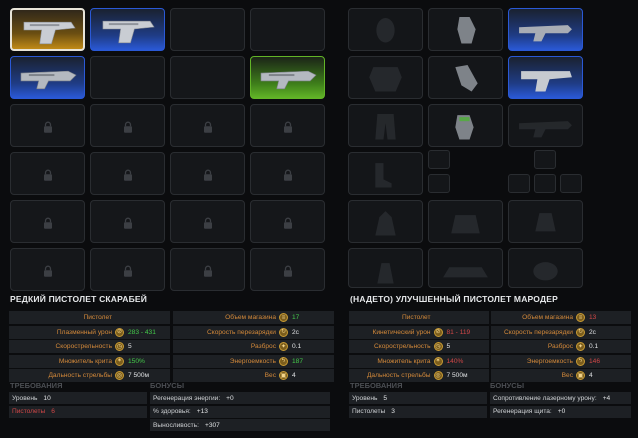 Image resolution: width=638 pixels, height=438 pixels. I want to click on stat-value: 283 - 431, so click(142, 332).